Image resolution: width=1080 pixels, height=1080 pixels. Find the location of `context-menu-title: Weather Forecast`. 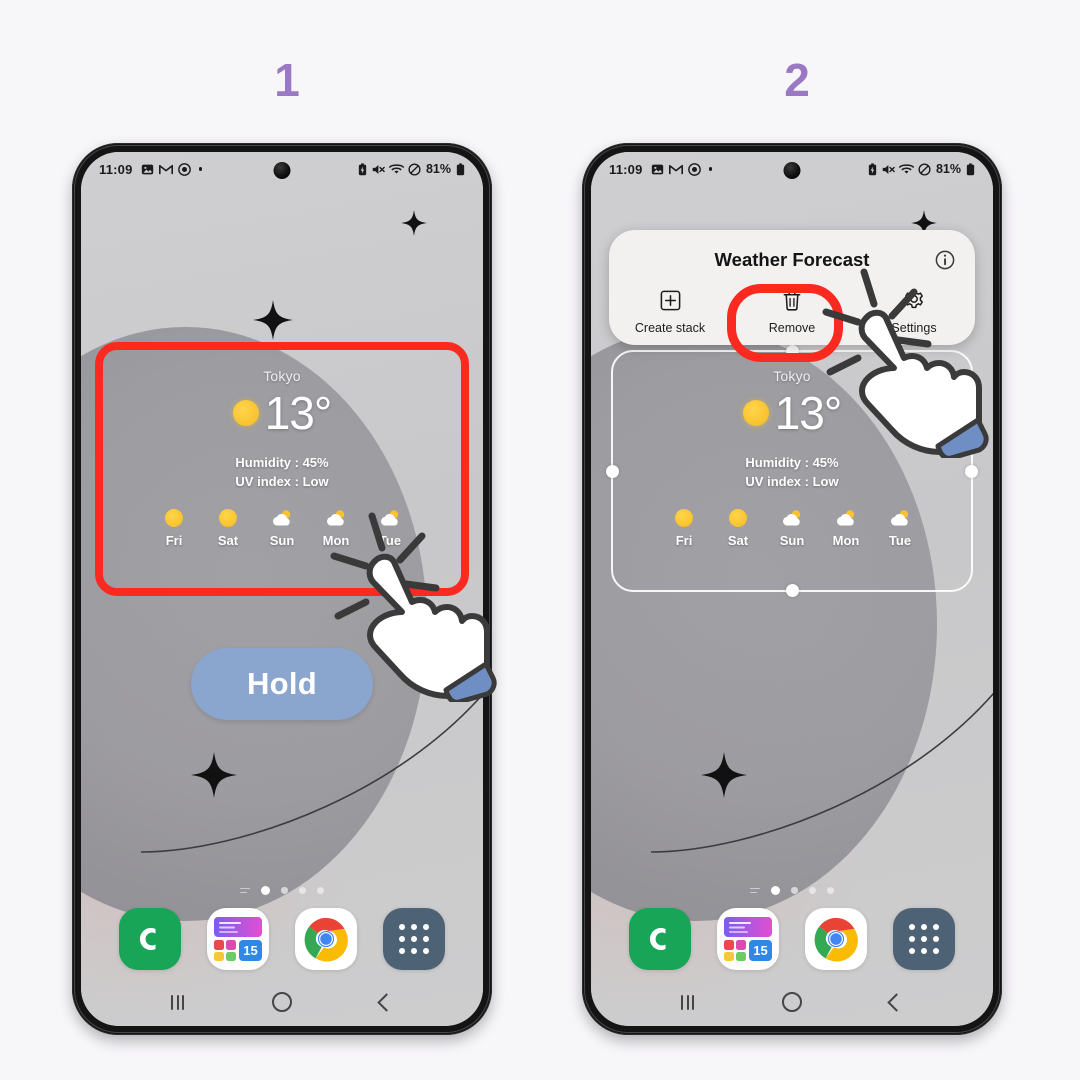

context-menu-title: Weather Forecast is located at coordinates (792, 259).